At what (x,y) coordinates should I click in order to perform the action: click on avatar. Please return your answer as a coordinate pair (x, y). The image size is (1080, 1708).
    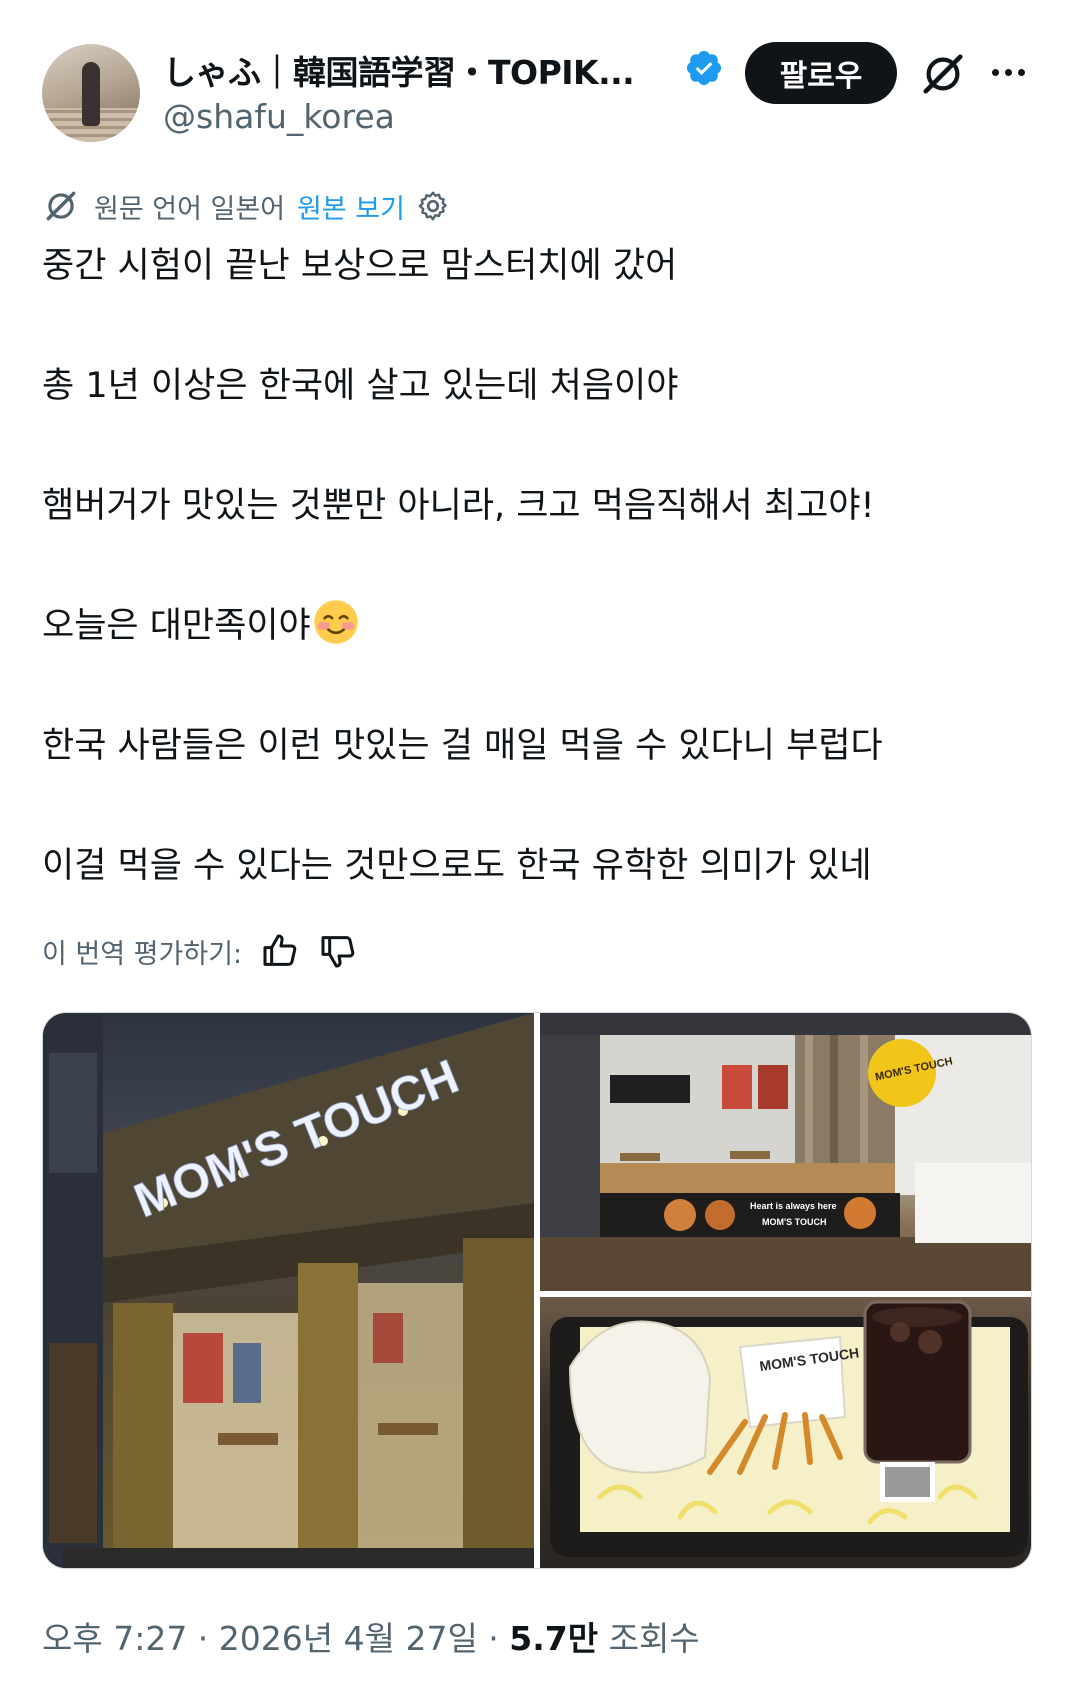
    Looking at the image, I should click on (91, 93).